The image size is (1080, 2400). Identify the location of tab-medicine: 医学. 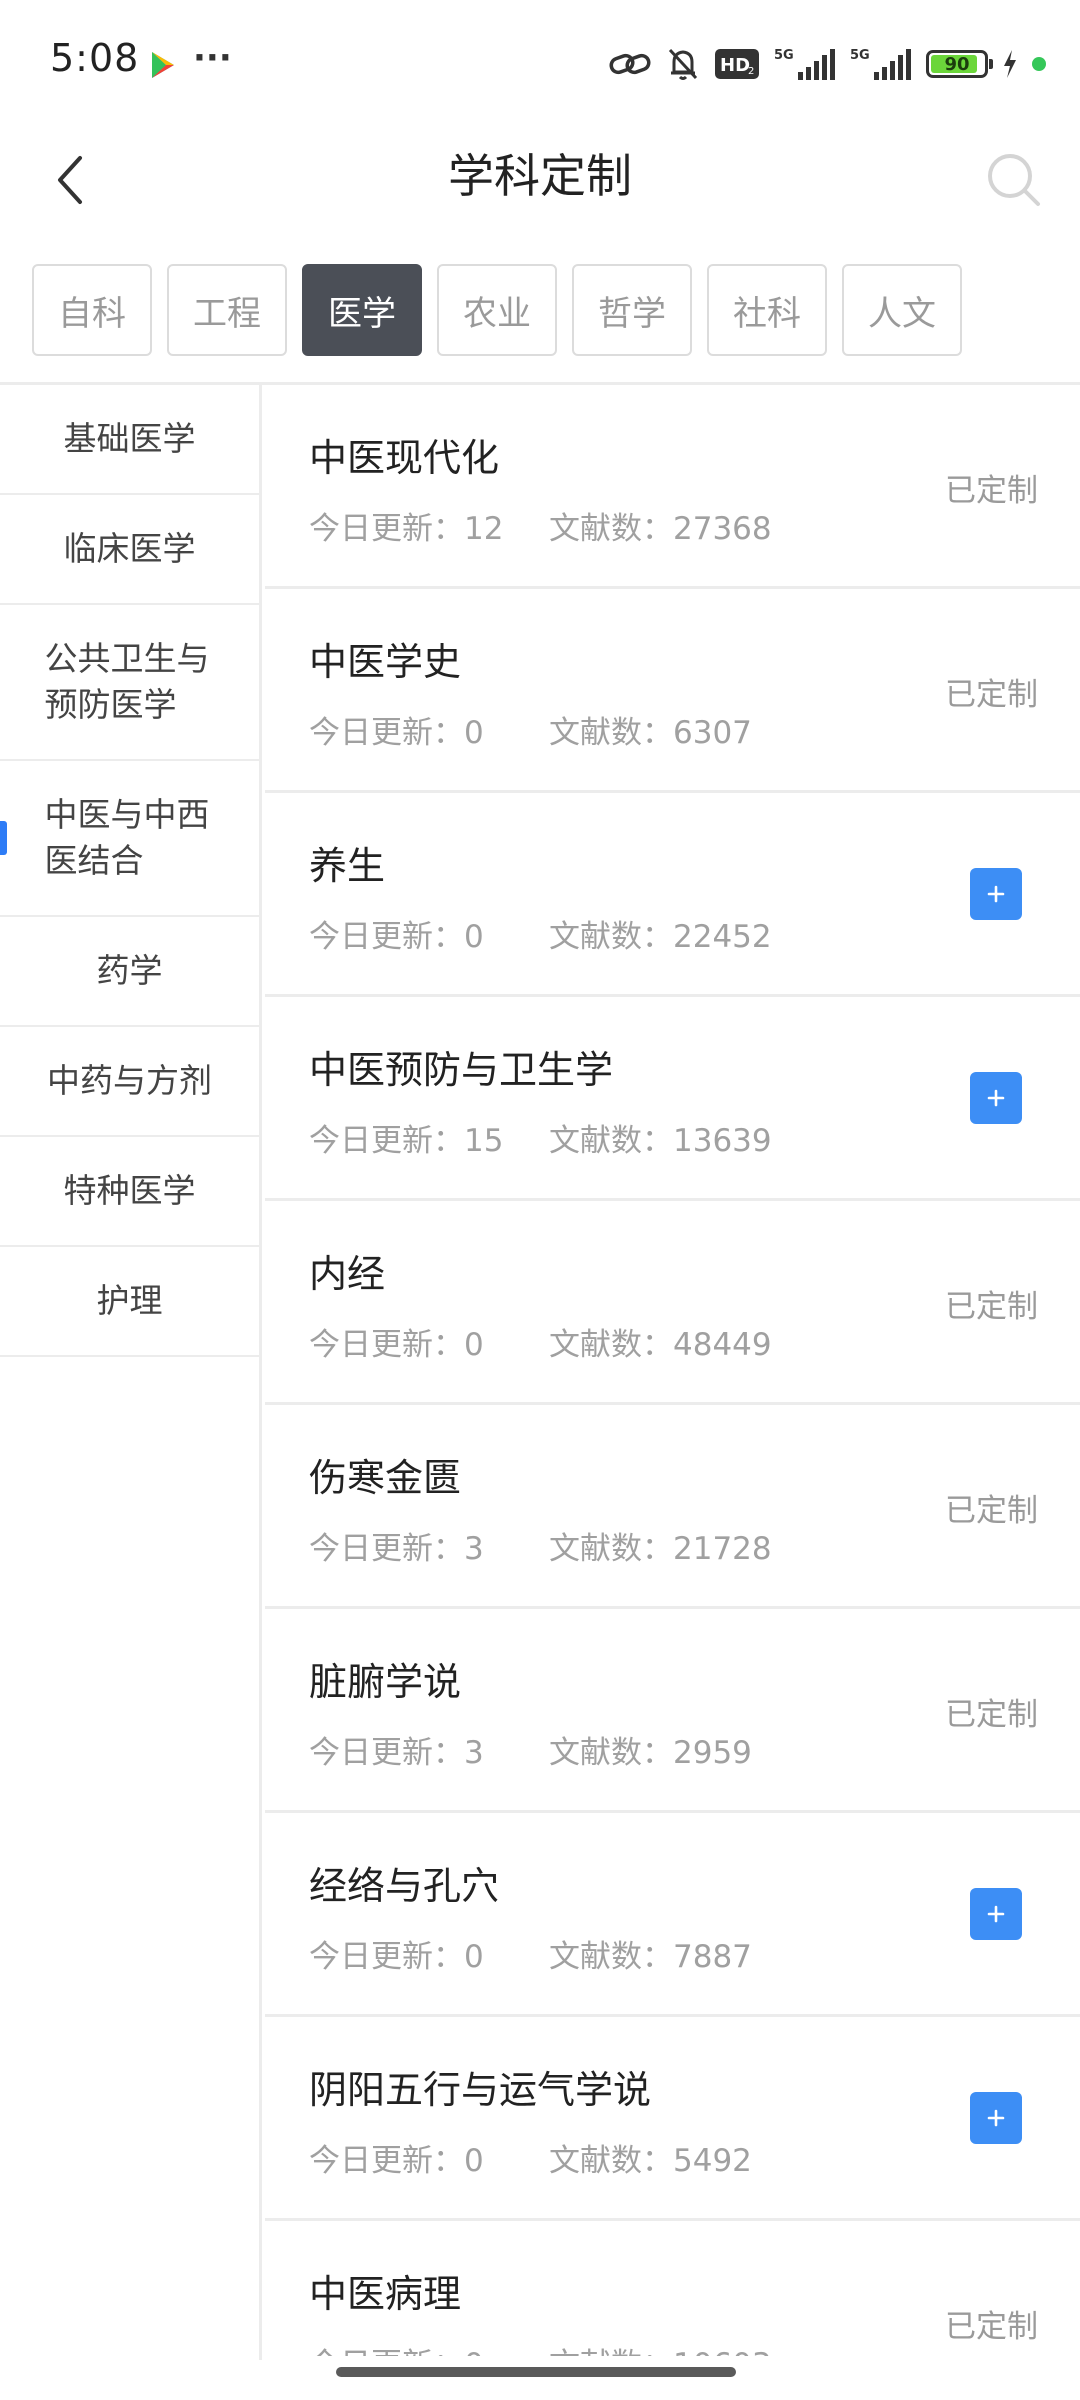
(362, 310).